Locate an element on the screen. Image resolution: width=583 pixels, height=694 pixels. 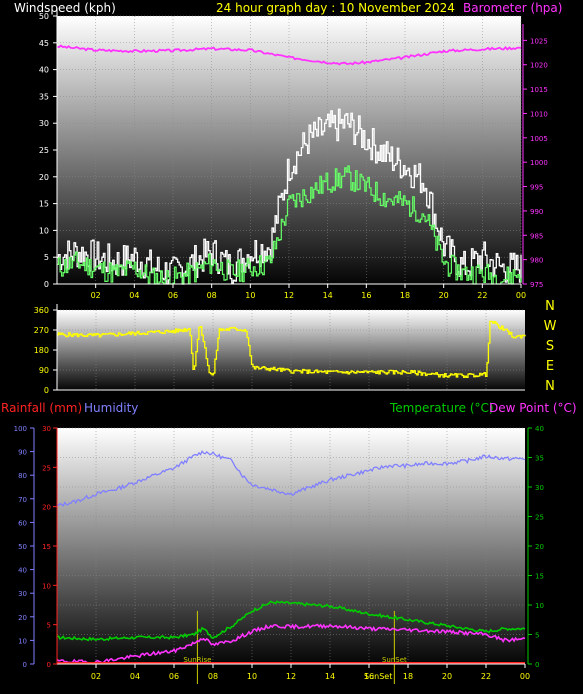
wind-x-tick-label: 04 is located at coordinates (134, 295).